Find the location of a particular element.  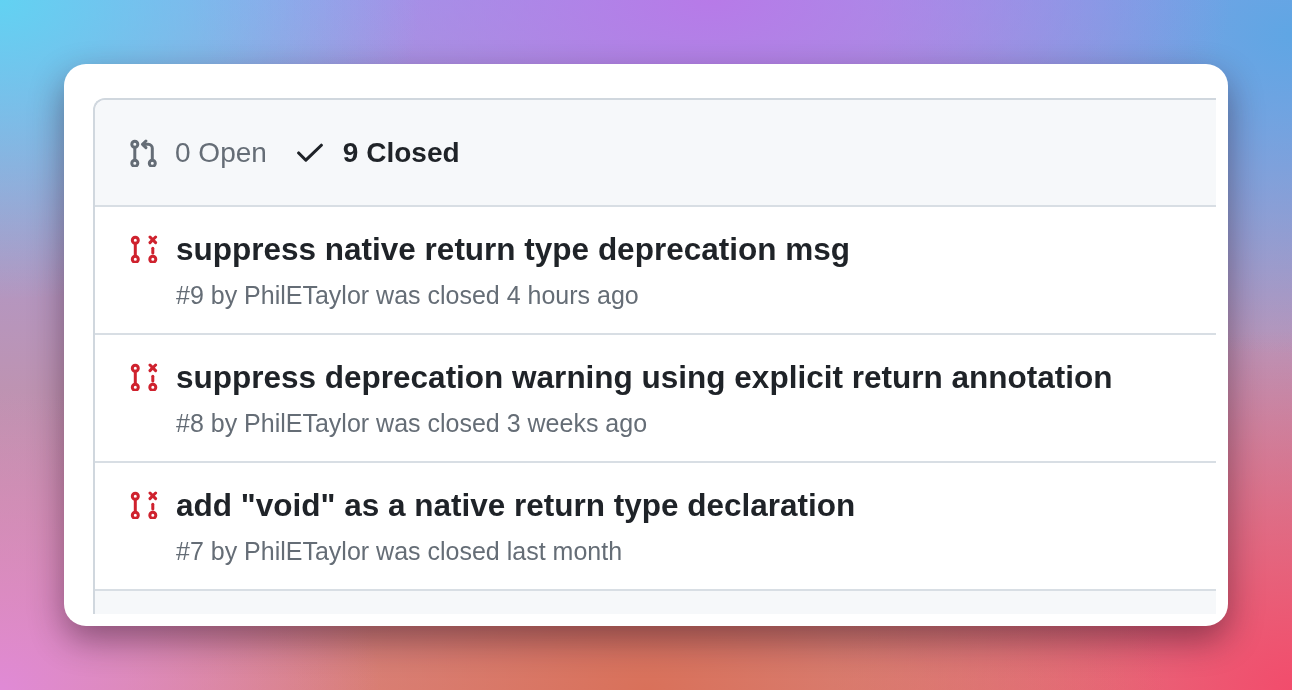

pull-request-meta: #7 by PhilETaylor was closed last month is located at coordinates (399, 551).